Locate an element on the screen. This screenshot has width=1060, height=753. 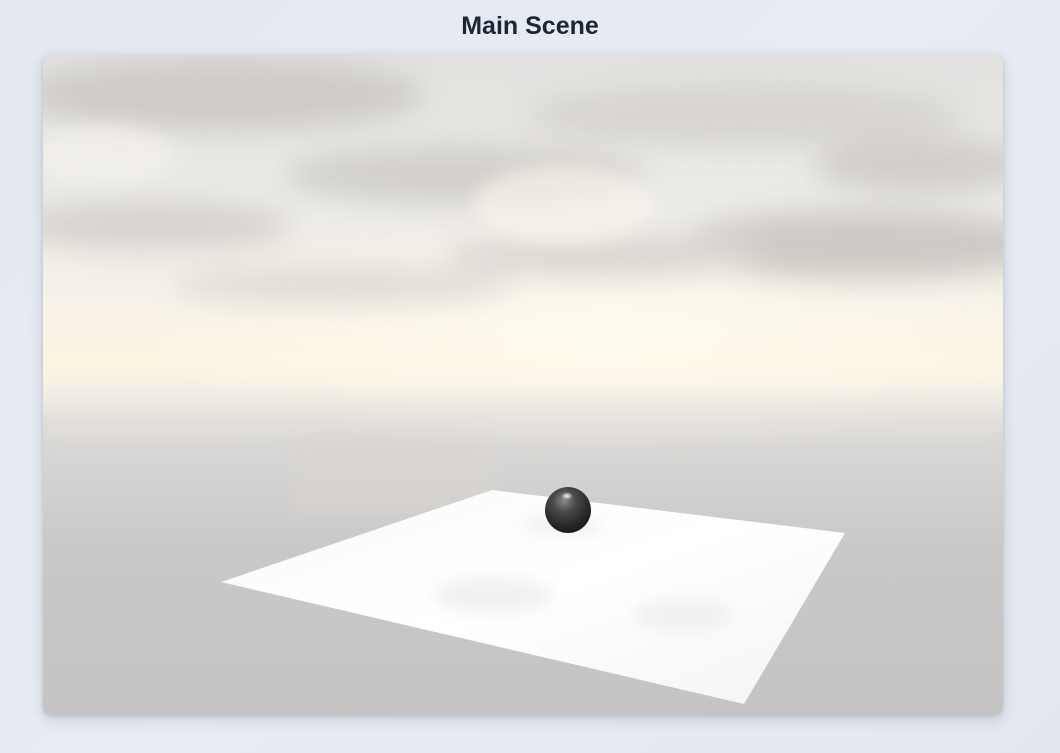
page-title: Main Scene is located at coordinates (530, 26).